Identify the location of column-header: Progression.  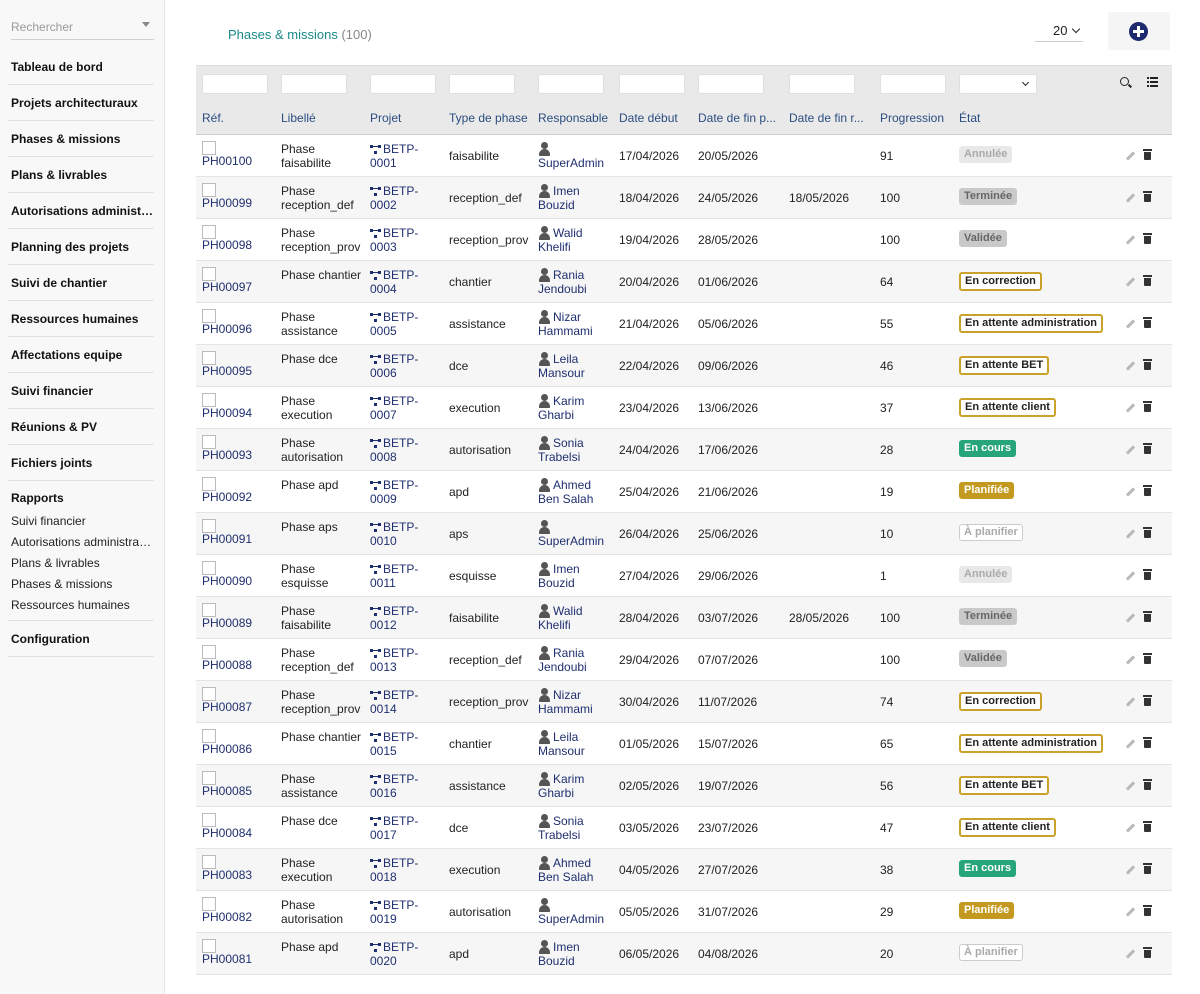
(918, 118).